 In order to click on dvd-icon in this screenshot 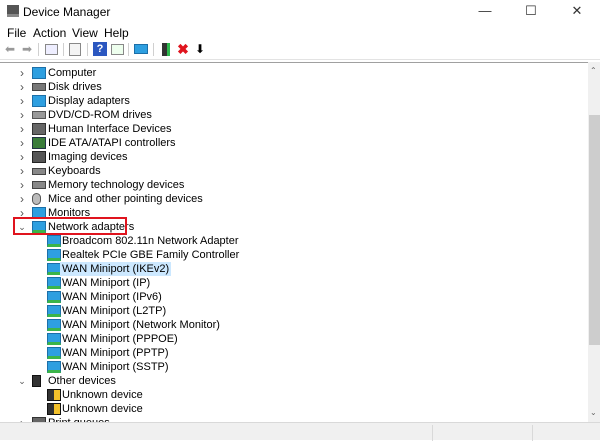, I will do `click(39, 115)`.